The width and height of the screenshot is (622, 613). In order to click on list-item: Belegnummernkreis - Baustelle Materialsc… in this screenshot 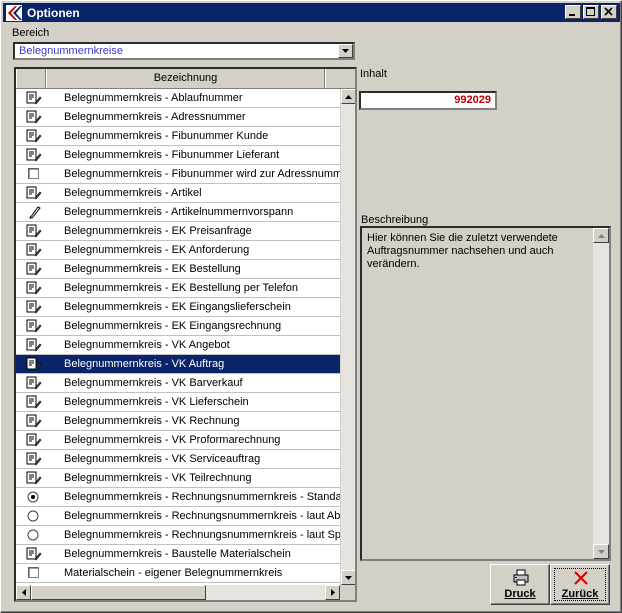, I will do `click(178, 554)`.